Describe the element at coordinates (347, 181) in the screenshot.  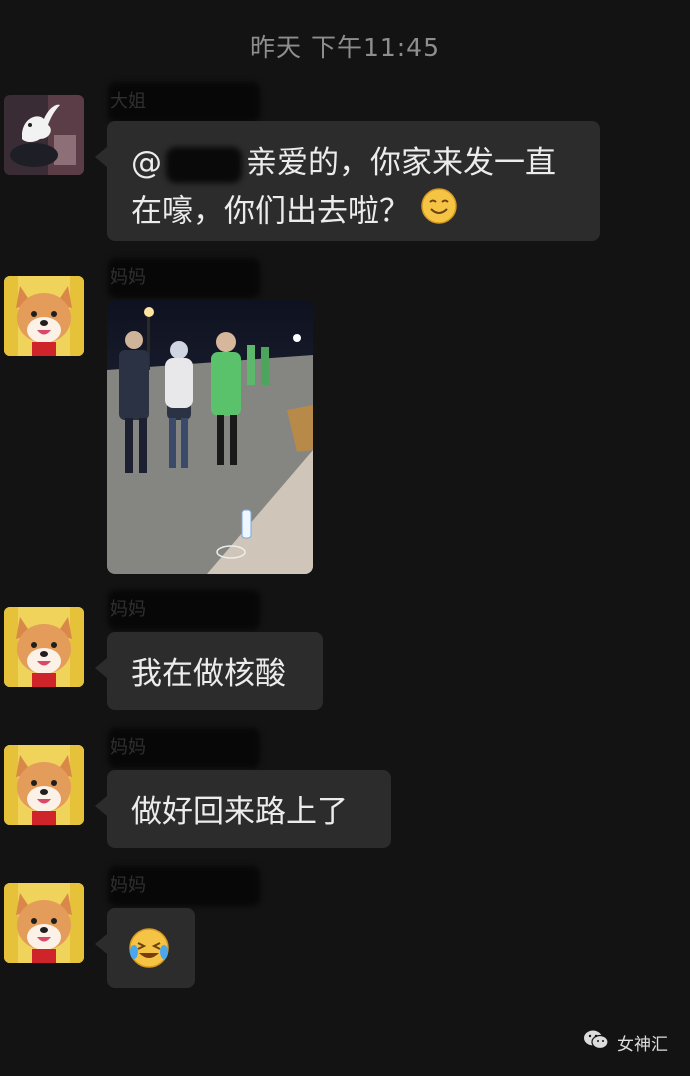
I see `message-bubble: @ 亲爱的，你家来发一直在嚎，你们出去啦？` at that location.